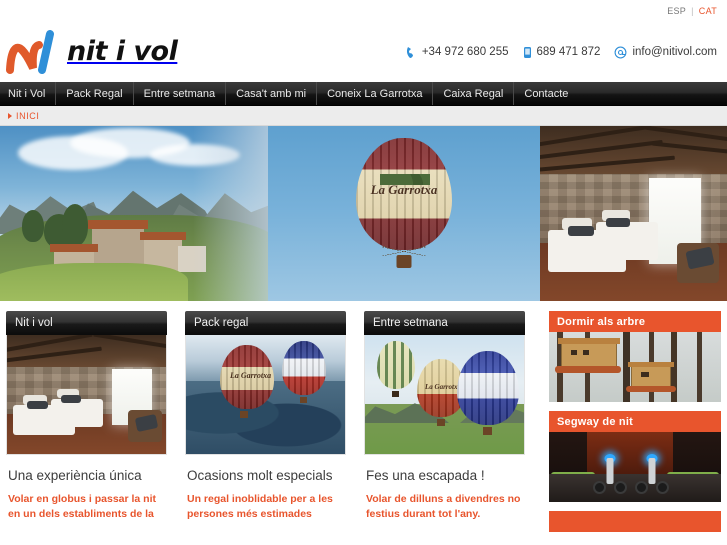 The height and width of the screenshot is (545, 727). I want to click on sidebar-box-dormir-als-arbre: Dormir als arbre, so click(635, 356).